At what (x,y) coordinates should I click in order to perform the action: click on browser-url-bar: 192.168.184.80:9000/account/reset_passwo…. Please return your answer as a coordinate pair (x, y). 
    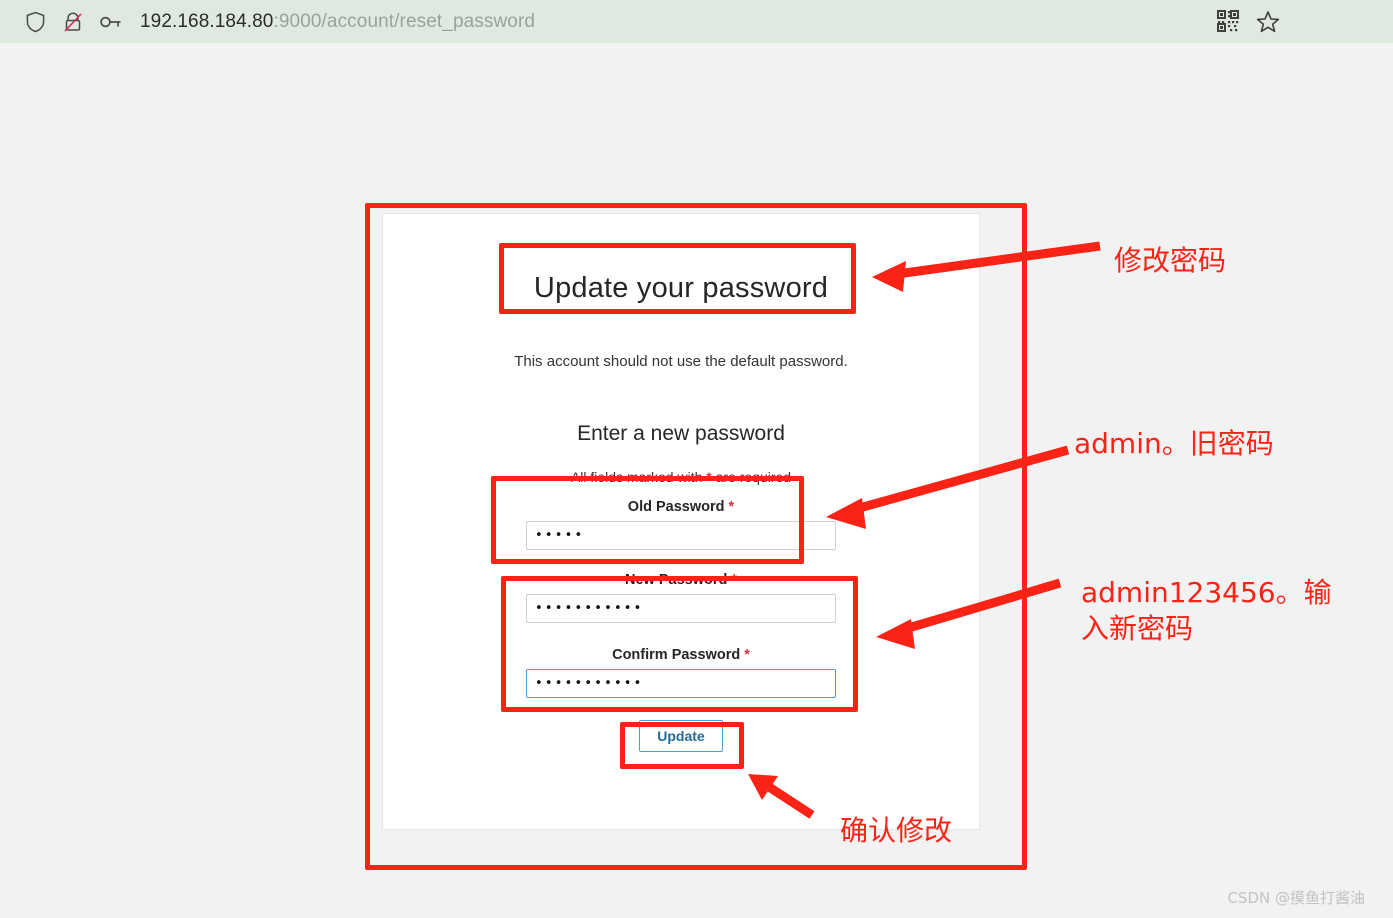
    Looking at the image, I should click on (696, 21).